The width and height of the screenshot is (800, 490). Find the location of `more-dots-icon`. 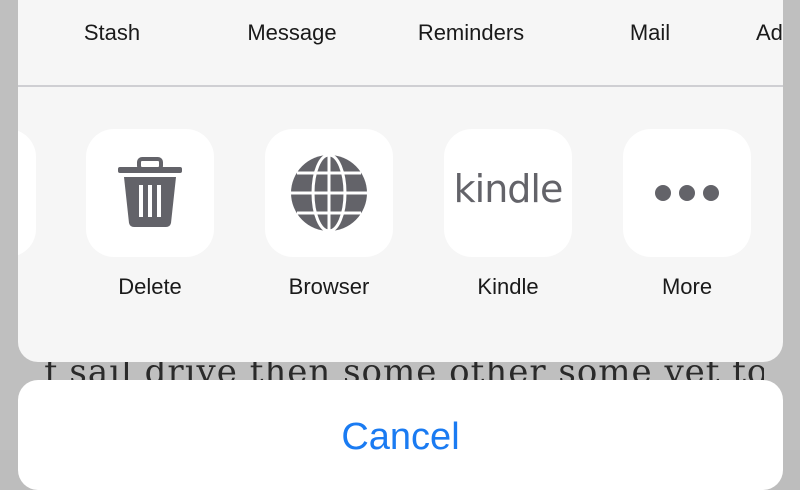

more-dots-icon is located at coordinates (687, 193).